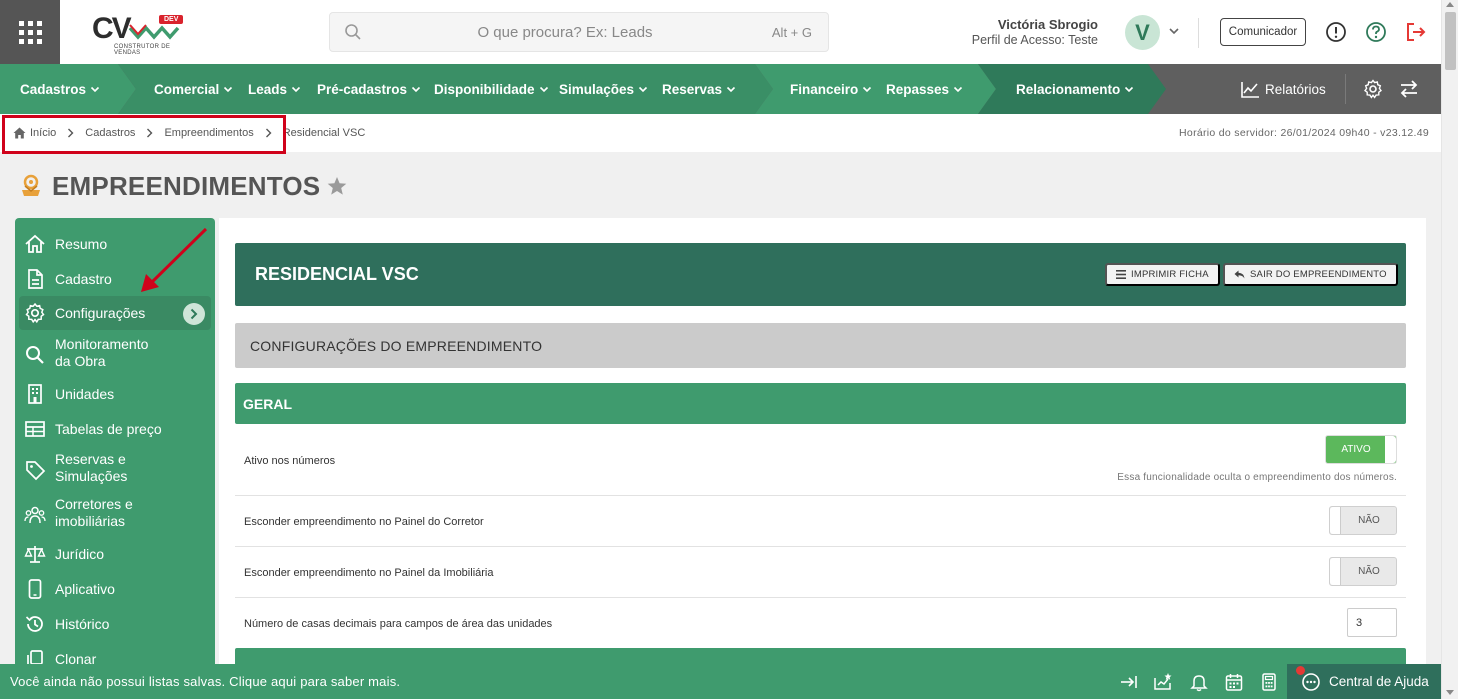  What do you see at coordinates (1295, 89) in the screenshot?
I see `reports-label: Relatórios` at bounding box center [1295, 89].